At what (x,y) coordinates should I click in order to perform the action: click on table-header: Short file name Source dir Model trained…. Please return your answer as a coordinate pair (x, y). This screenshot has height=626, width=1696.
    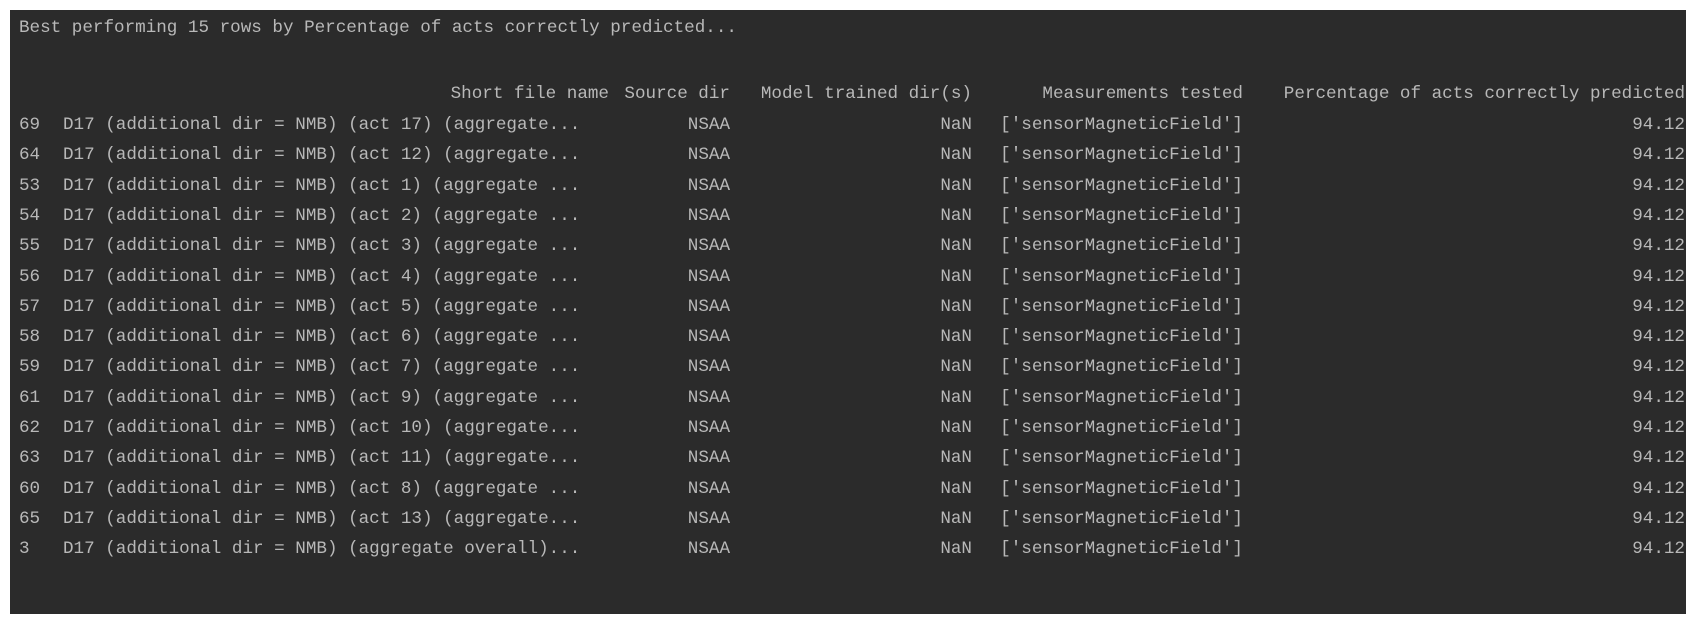
    Looking at the image, I should click on (848, 94).